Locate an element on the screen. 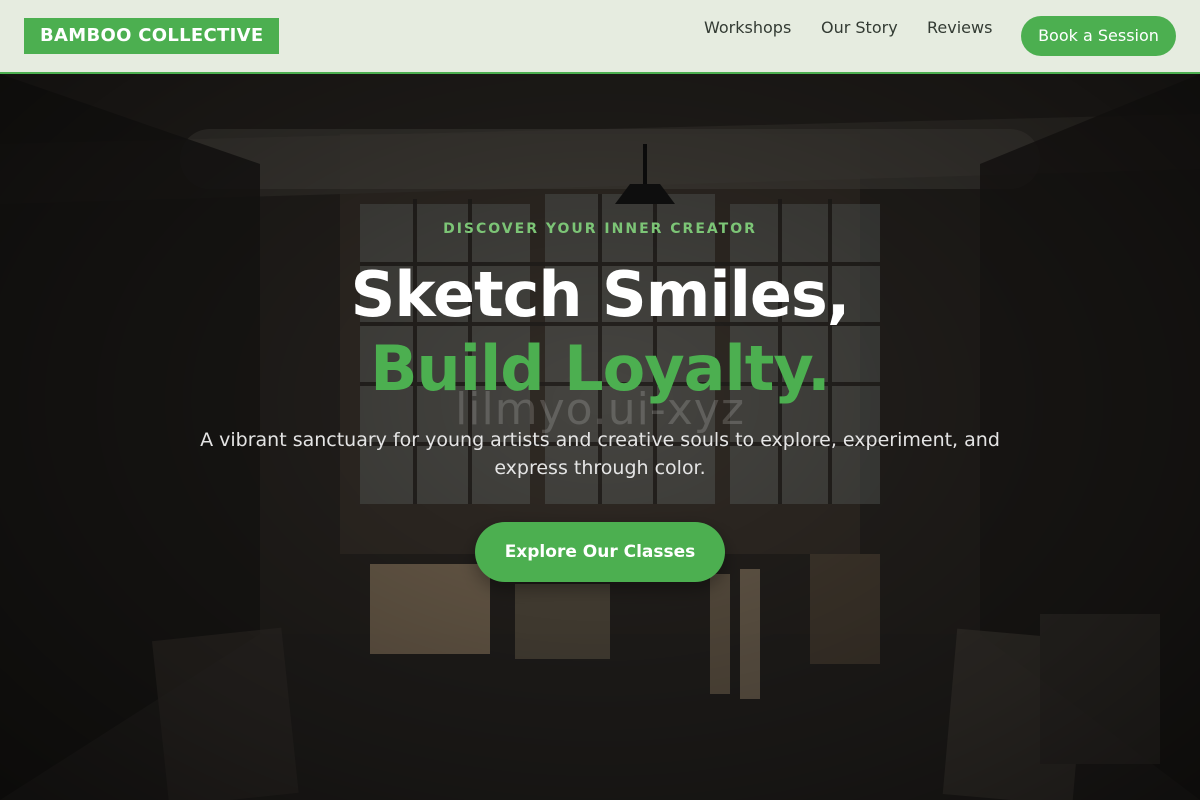 The image size is (1200, 800). explore-classes-button: Explore Our Classes is located at coordinates (600, 552).